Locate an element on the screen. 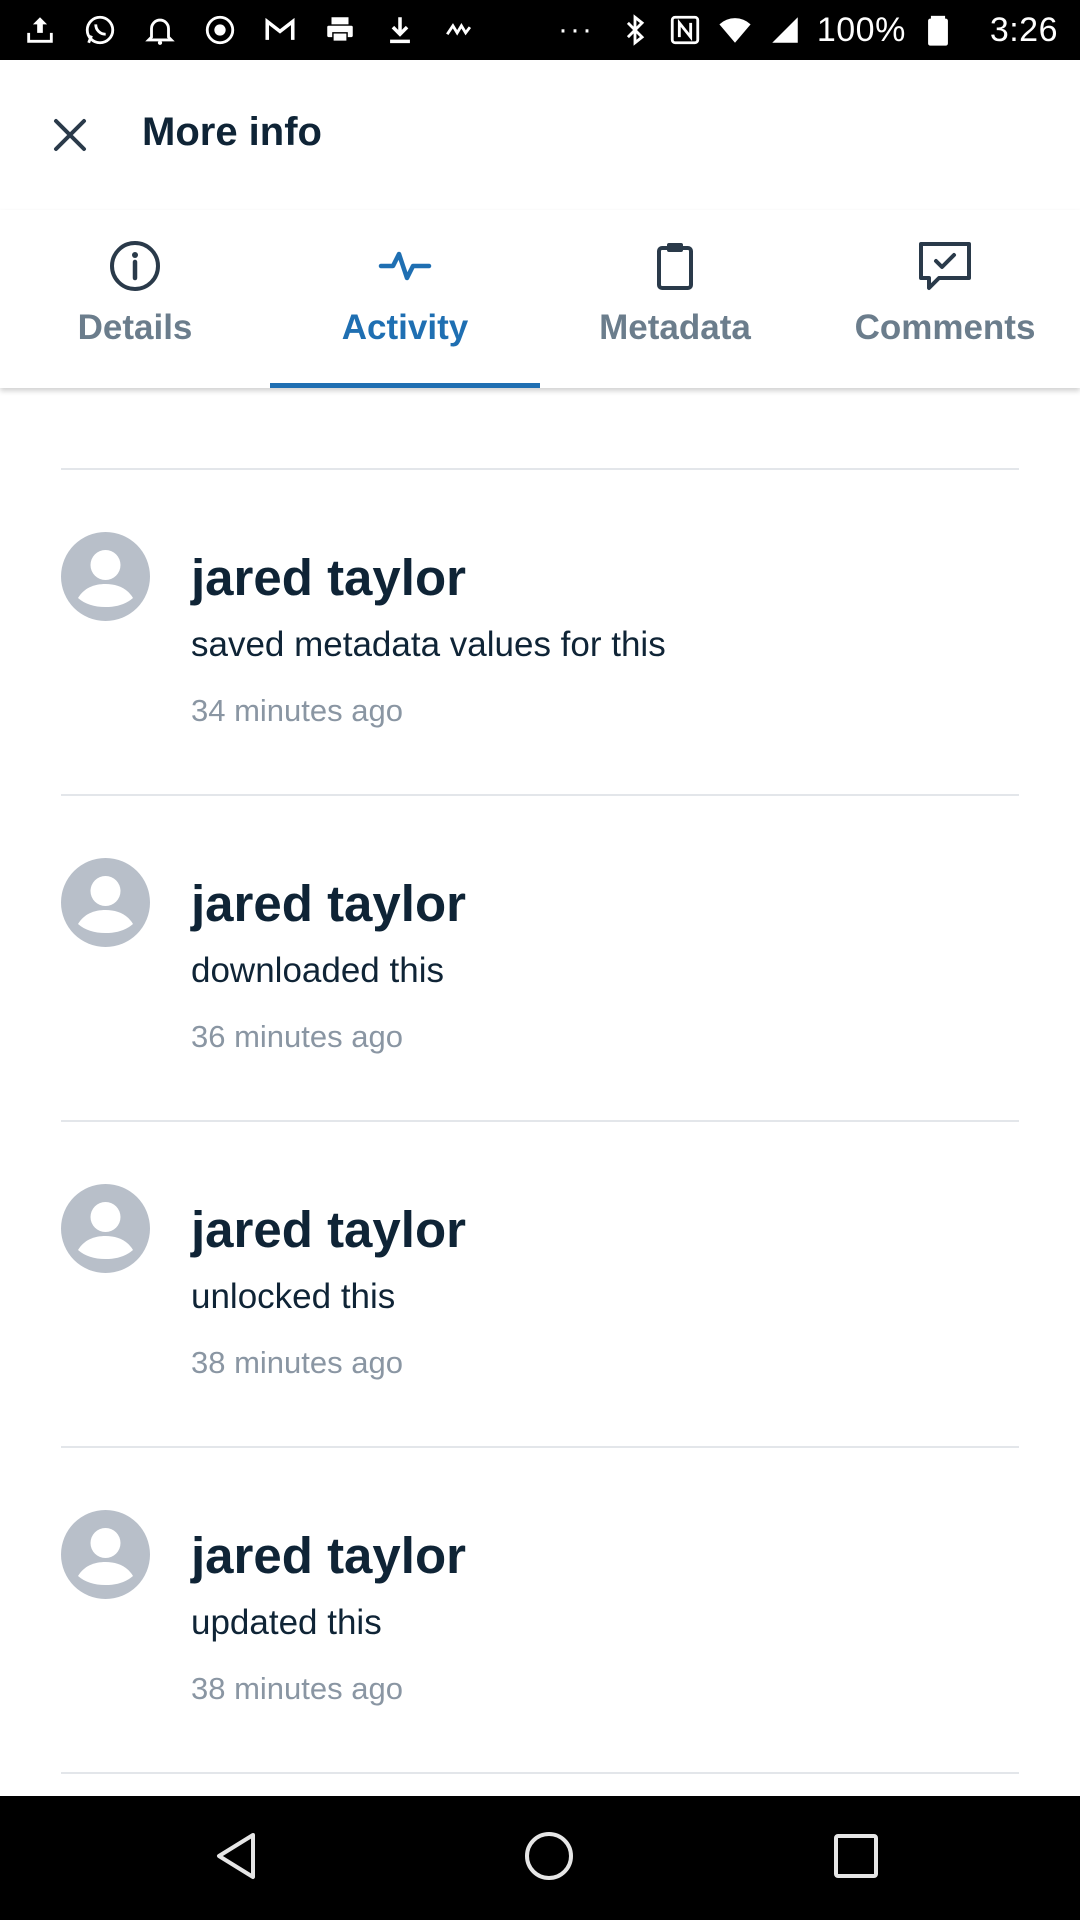 This screenshot has width=1080, height=1920. info-icon is located at coordinates (135, 266).